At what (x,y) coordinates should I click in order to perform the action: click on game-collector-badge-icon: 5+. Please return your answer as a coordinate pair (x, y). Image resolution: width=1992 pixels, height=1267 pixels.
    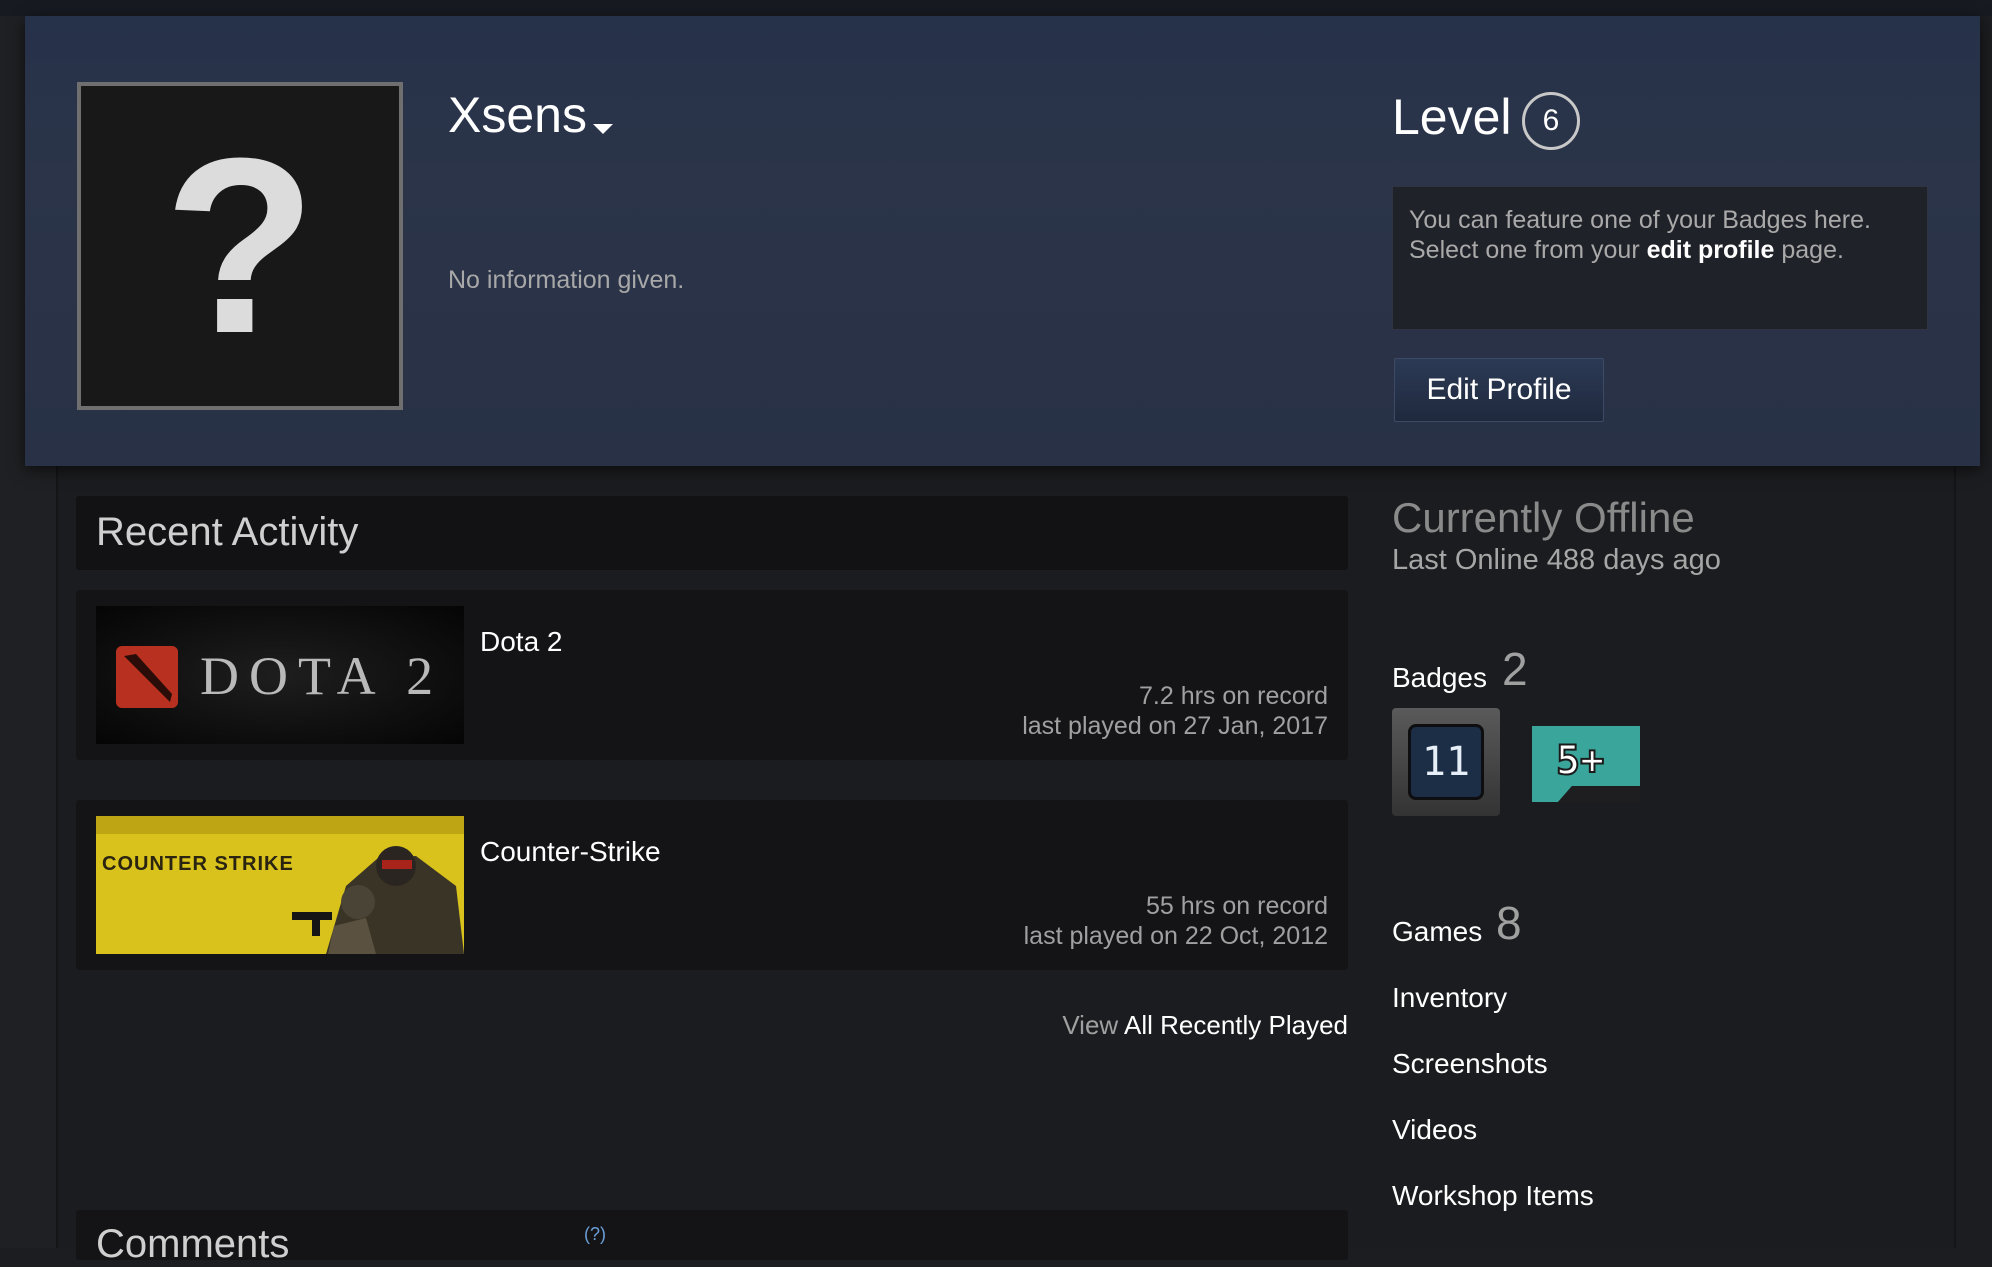
    Looking at the image, I should click on (1586, 764).